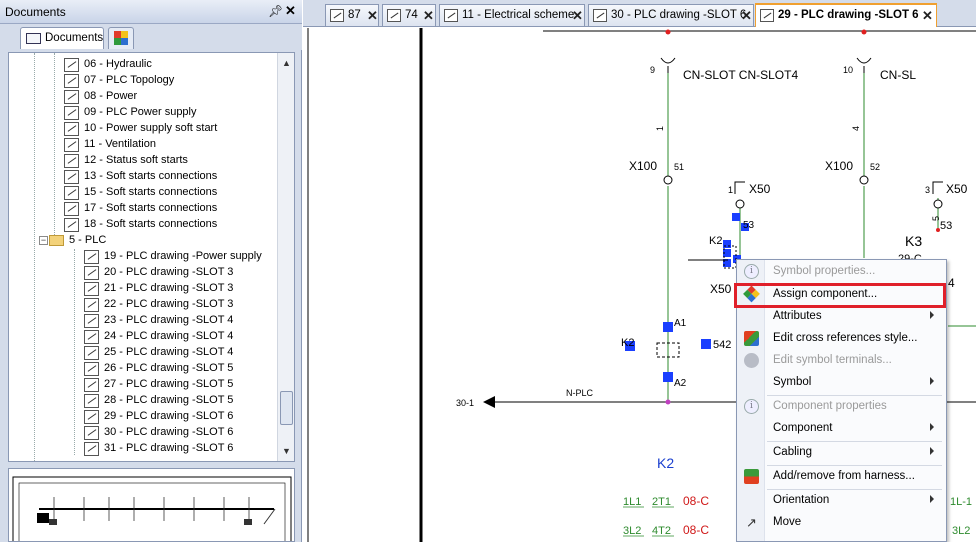 Image resolution: width=976 pixels, height=542 pixels. I want to click on page-preview-thumbnail, so click(151, 505).